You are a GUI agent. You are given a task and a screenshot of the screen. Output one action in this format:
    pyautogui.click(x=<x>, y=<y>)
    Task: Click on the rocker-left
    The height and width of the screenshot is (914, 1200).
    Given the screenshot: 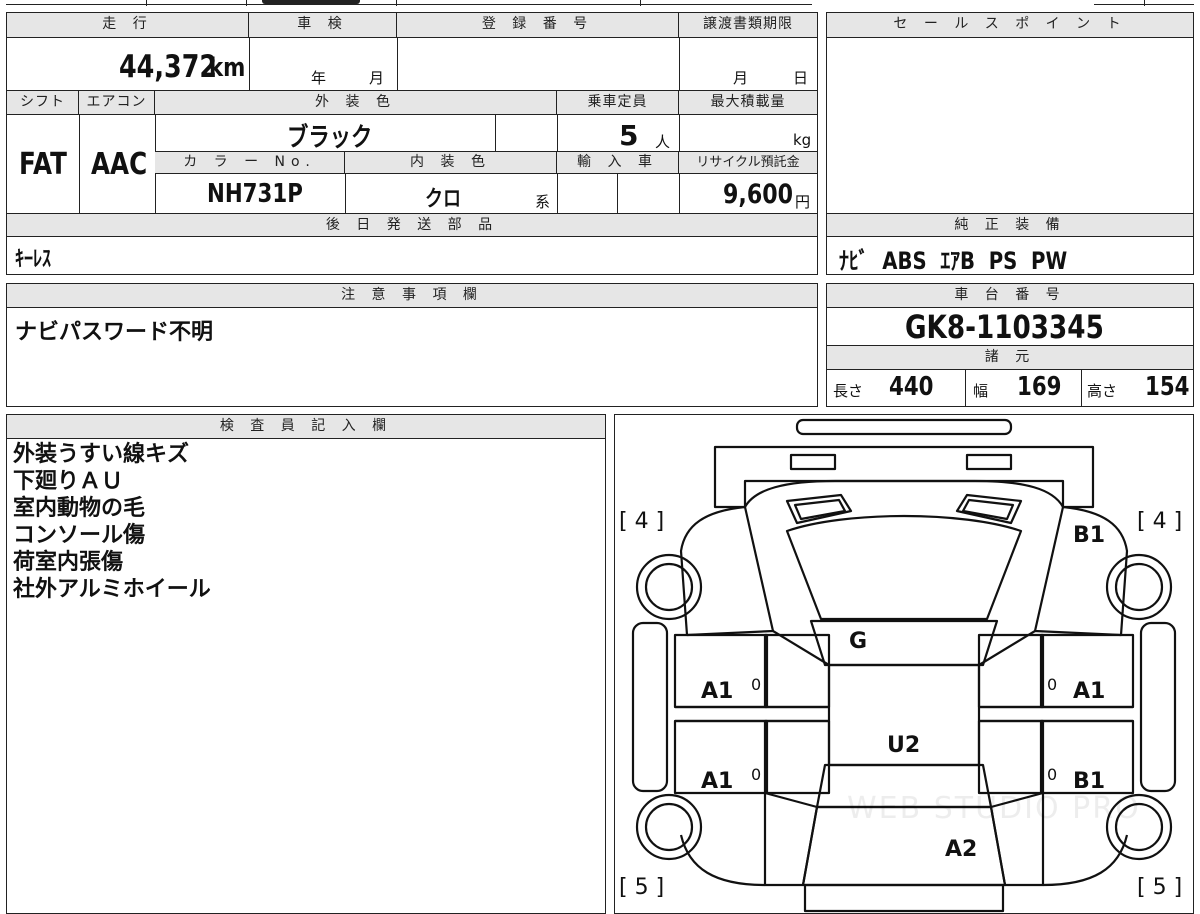 What is the action you would take?
    pyautogui.click(x=650, y=707)
    